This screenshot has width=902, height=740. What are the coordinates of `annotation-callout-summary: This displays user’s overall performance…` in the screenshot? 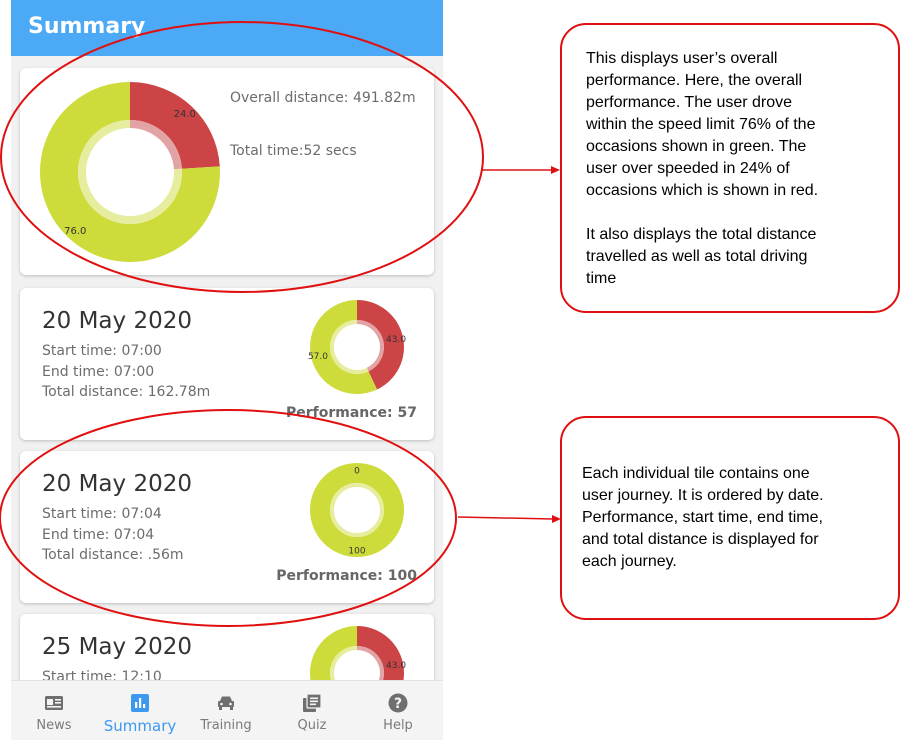 It's located at (730, 168).